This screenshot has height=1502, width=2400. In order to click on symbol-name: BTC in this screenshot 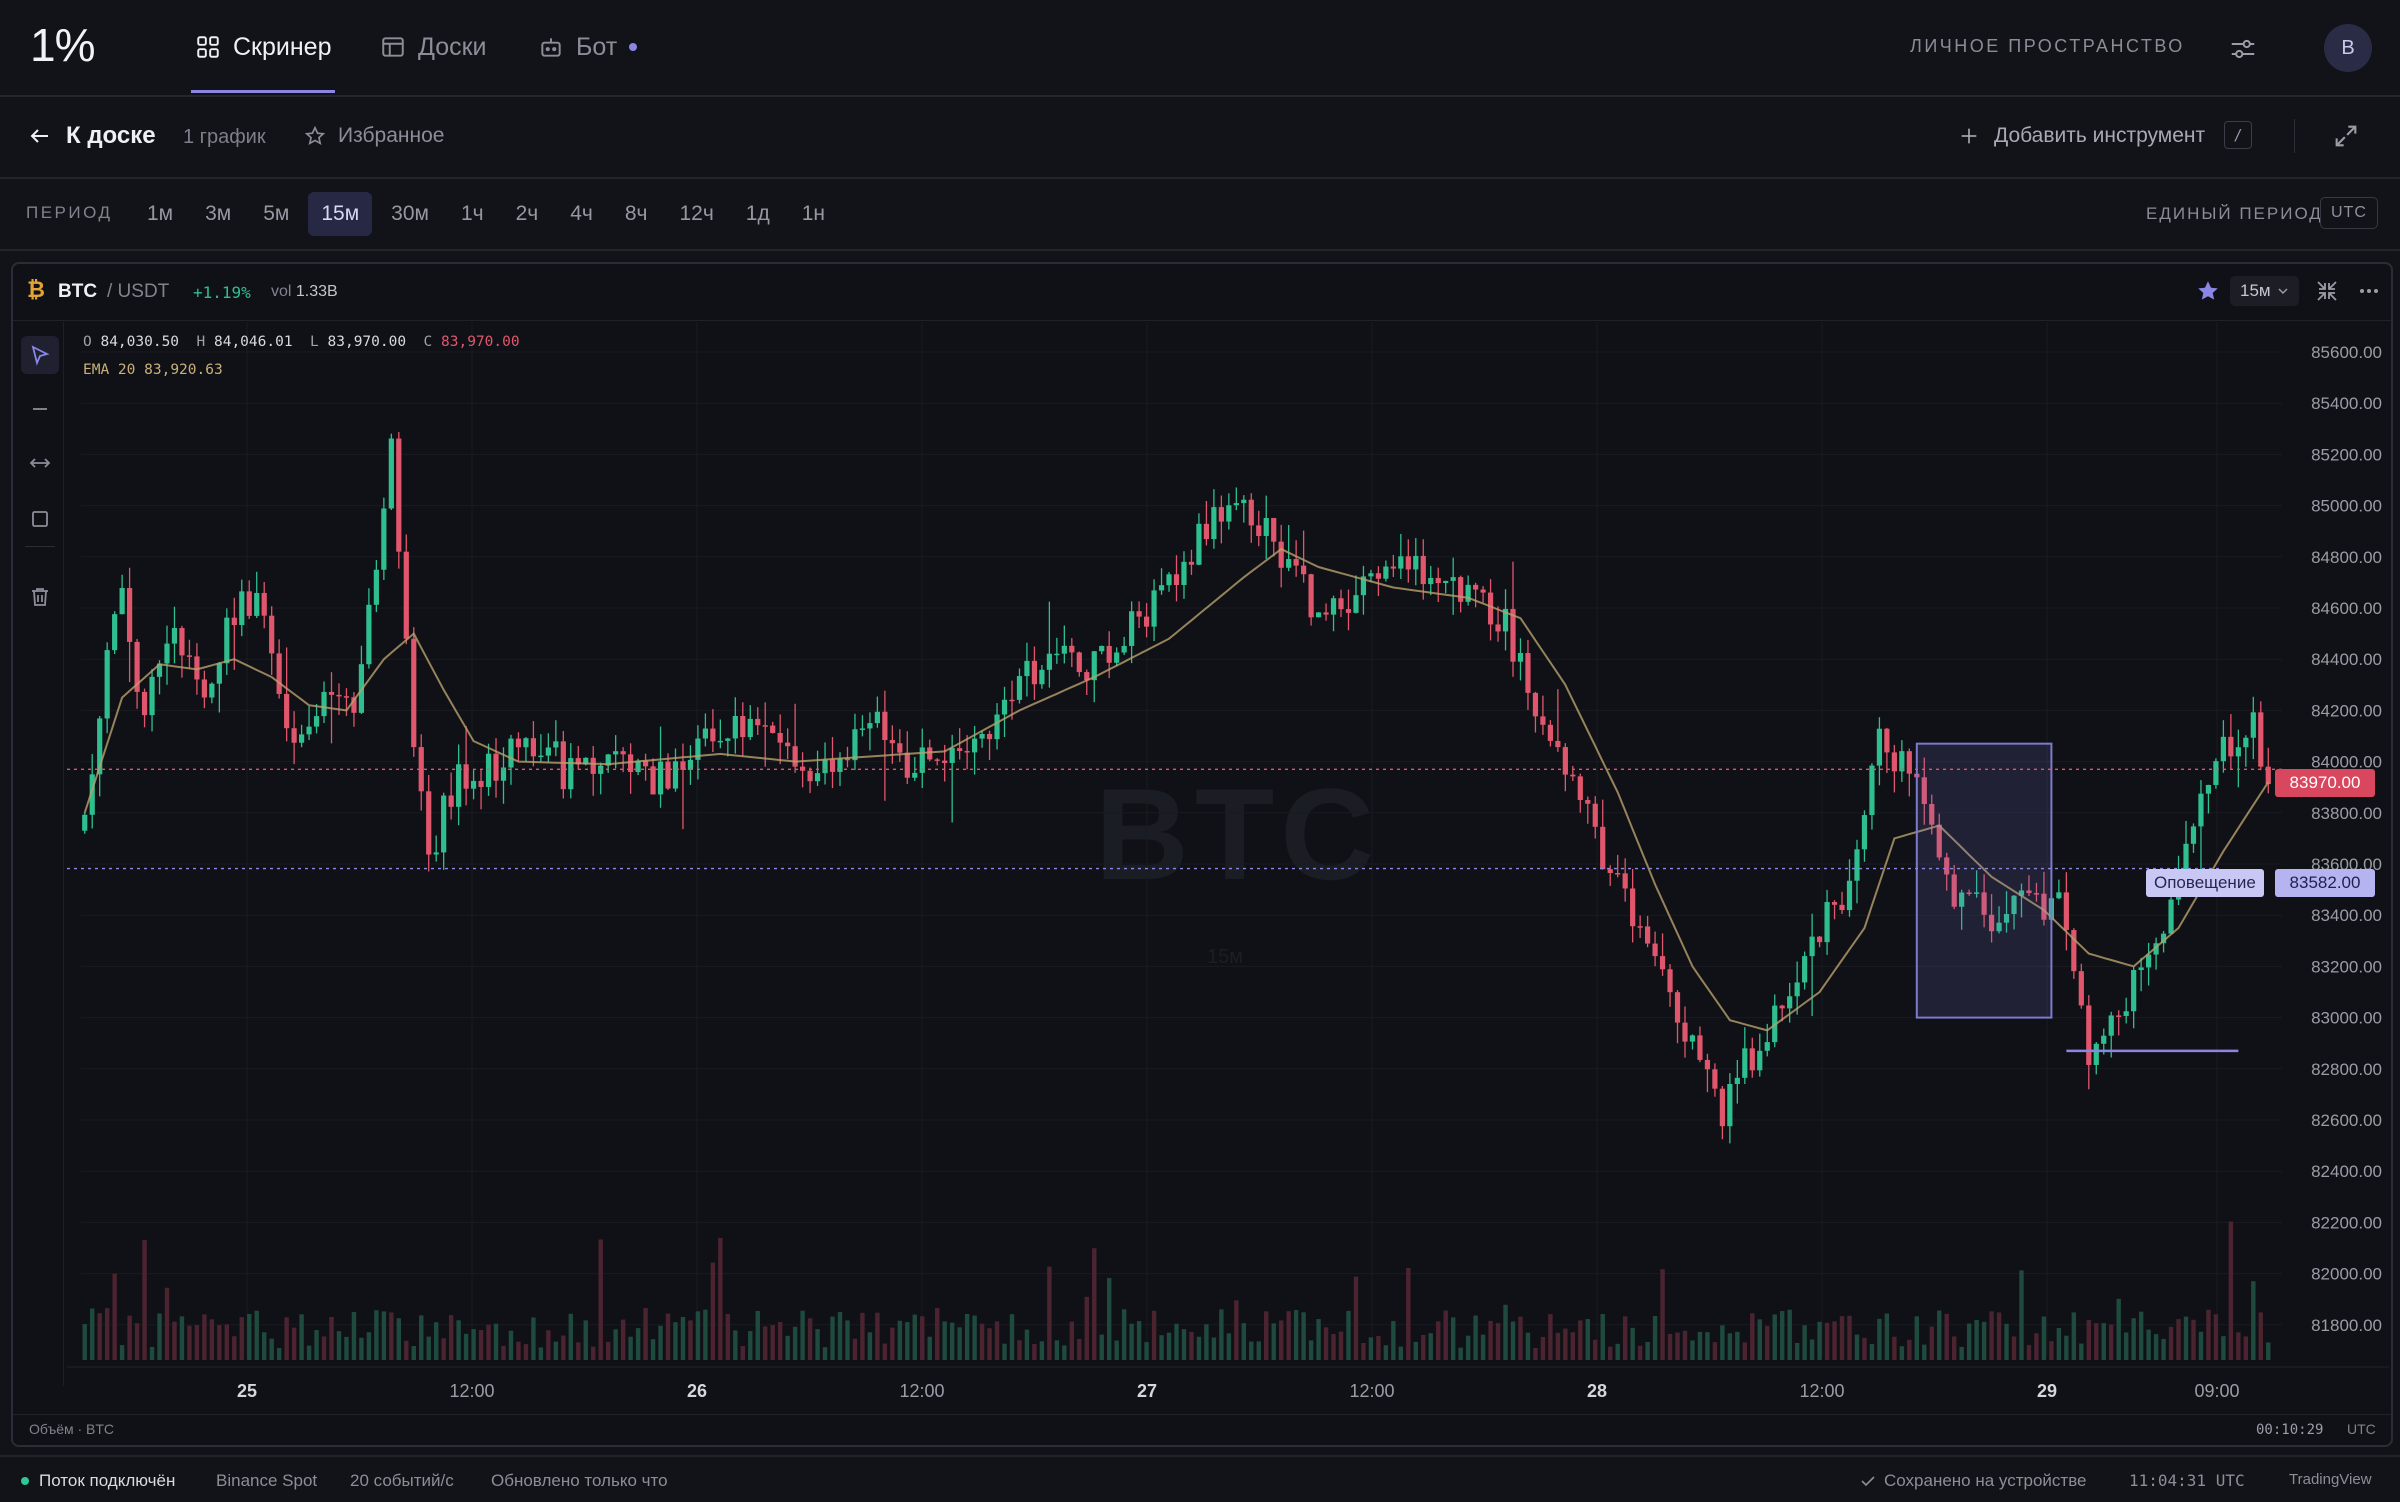, I will do `click(77, 292)`.